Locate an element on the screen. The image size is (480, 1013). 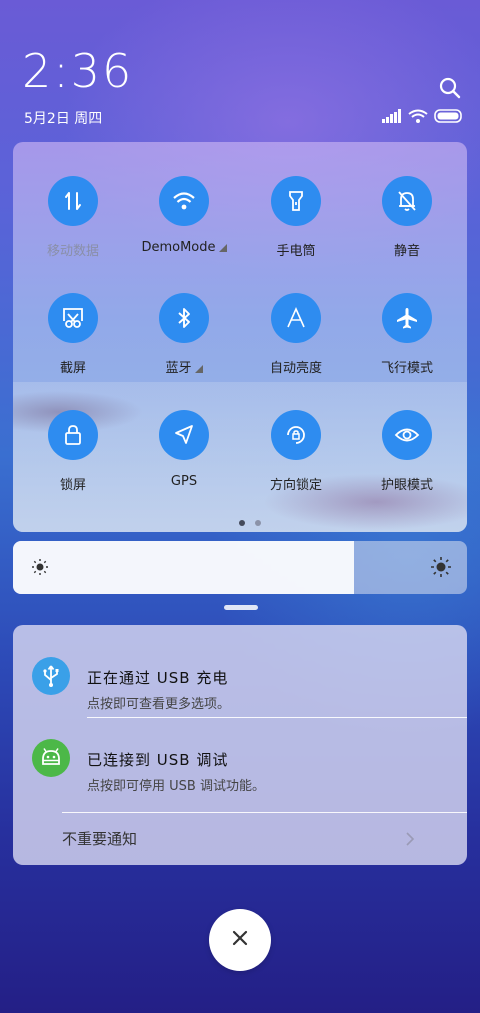
flashlight-icon is located at coordinates (296, 201).